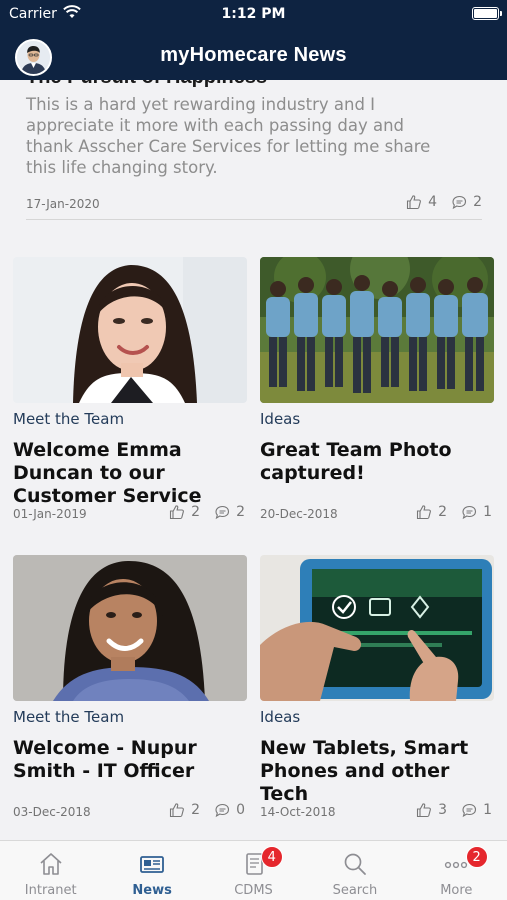 The height and width of the screenshot is (900, 507). I want to click on article-footer: 17-Jan-2020 4 2, so click(254, 203).